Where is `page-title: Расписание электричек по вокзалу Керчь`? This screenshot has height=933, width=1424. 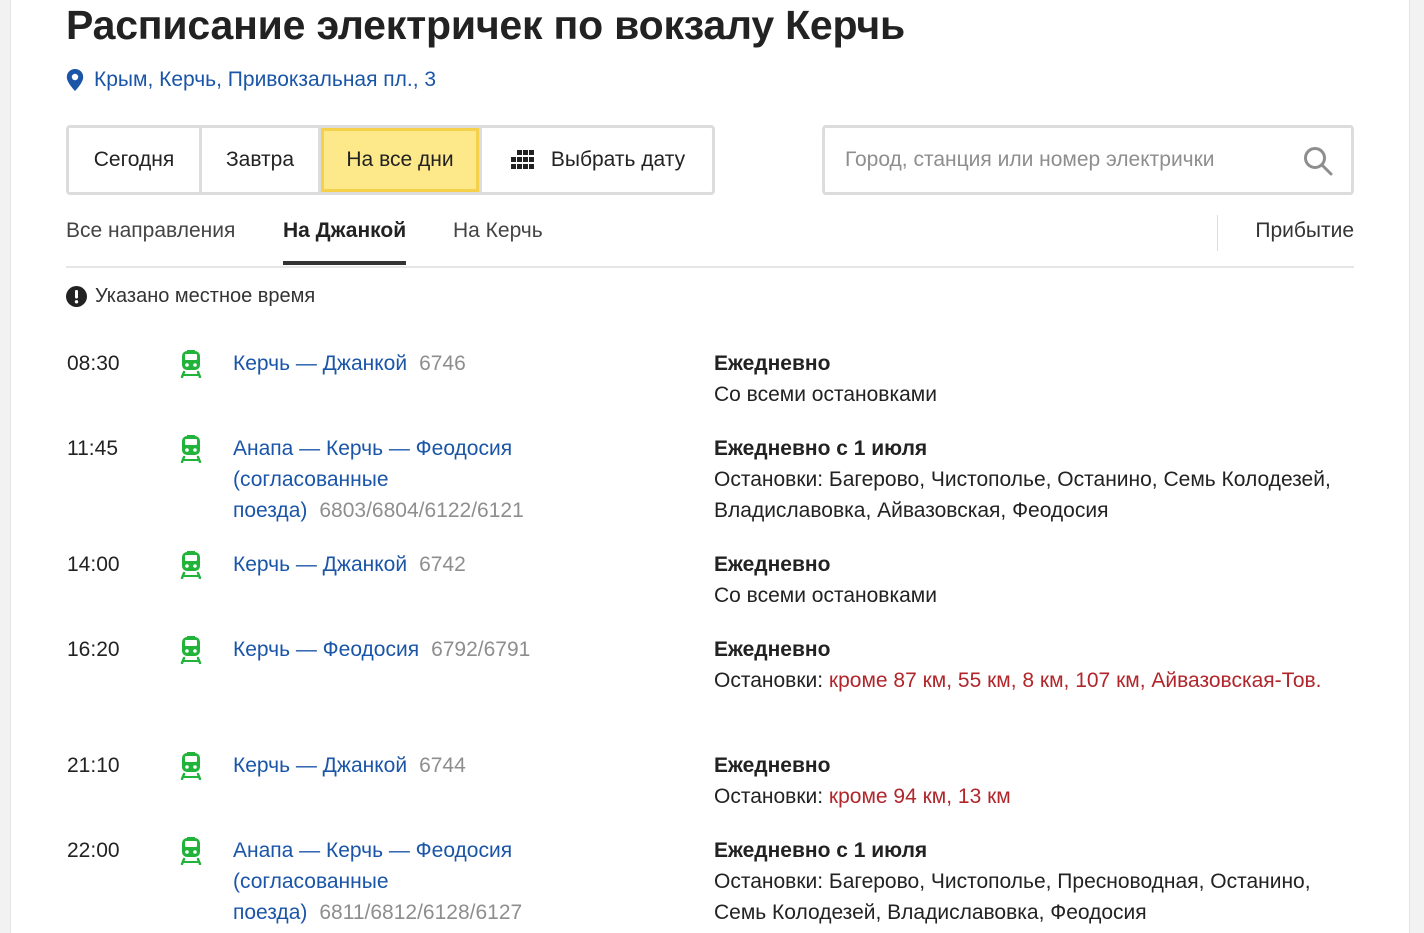
page-title: Расписание электричек по вокзалу Керчь is located at coordinates (485, 25).